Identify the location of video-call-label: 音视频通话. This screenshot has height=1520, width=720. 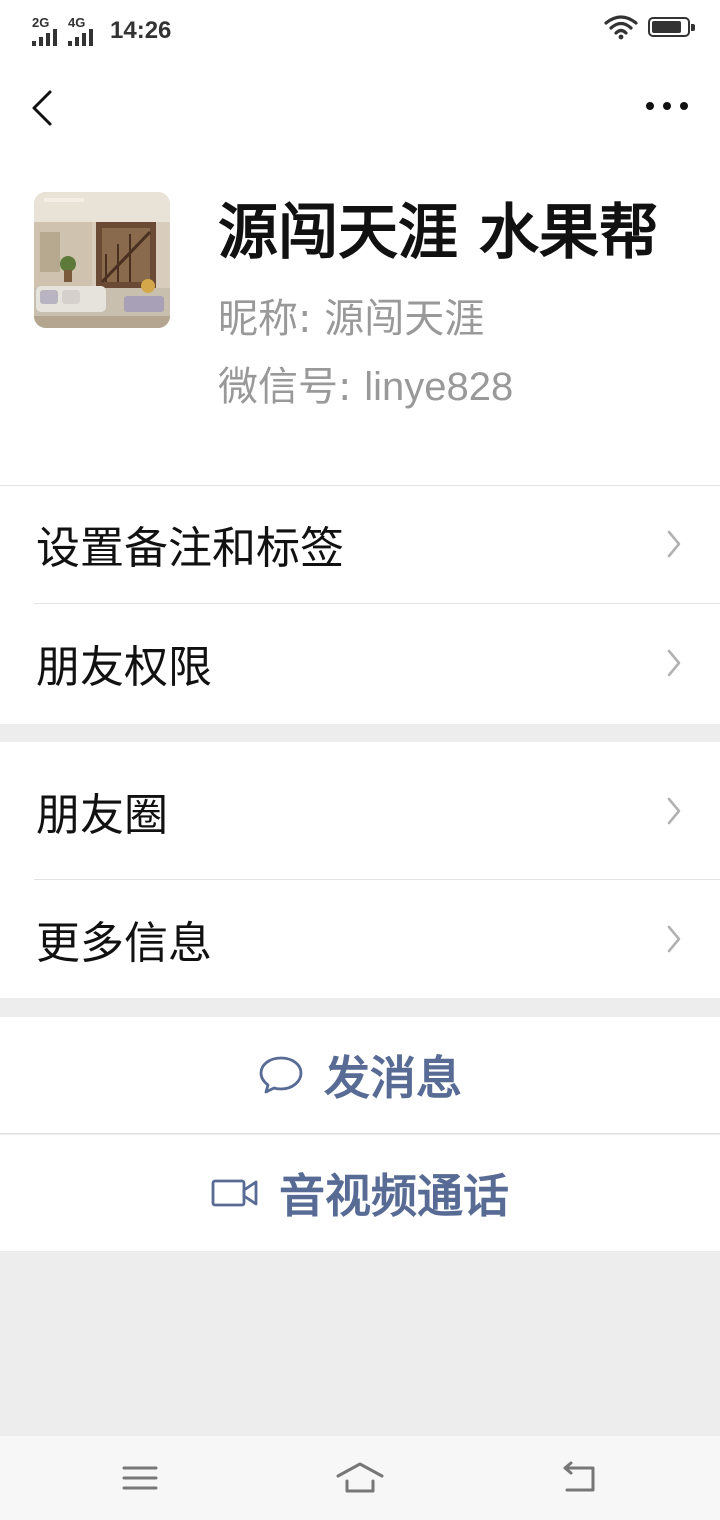
(394, 1196).